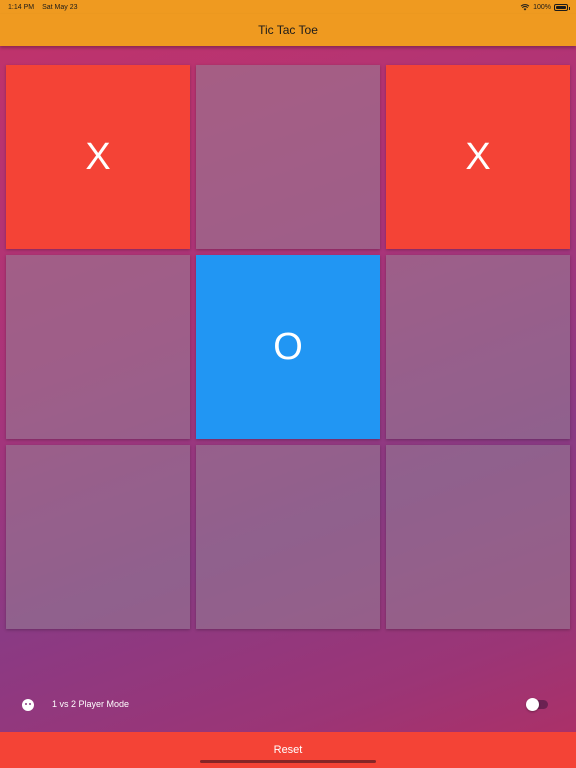 The width and height of the screenshot is (576, 768). What do you see at coordinates (288, 761) in the screenshot?
I see `home-indicator` at bounding box center [288, 761].